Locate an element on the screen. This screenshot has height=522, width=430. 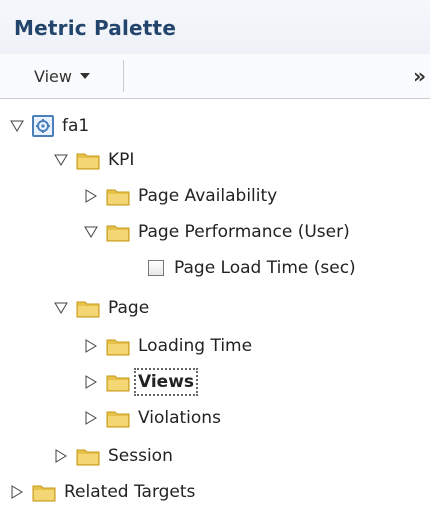
tree-node-label: Page Availability is located at coordinates (208, 196).